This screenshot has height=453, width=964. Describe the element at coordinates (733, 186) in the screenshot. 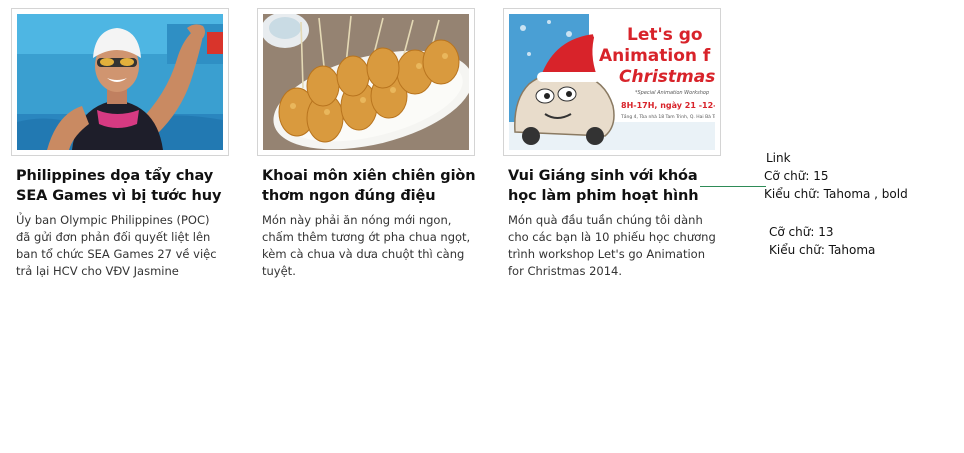

I see `annotation-pointer-line` at that location.